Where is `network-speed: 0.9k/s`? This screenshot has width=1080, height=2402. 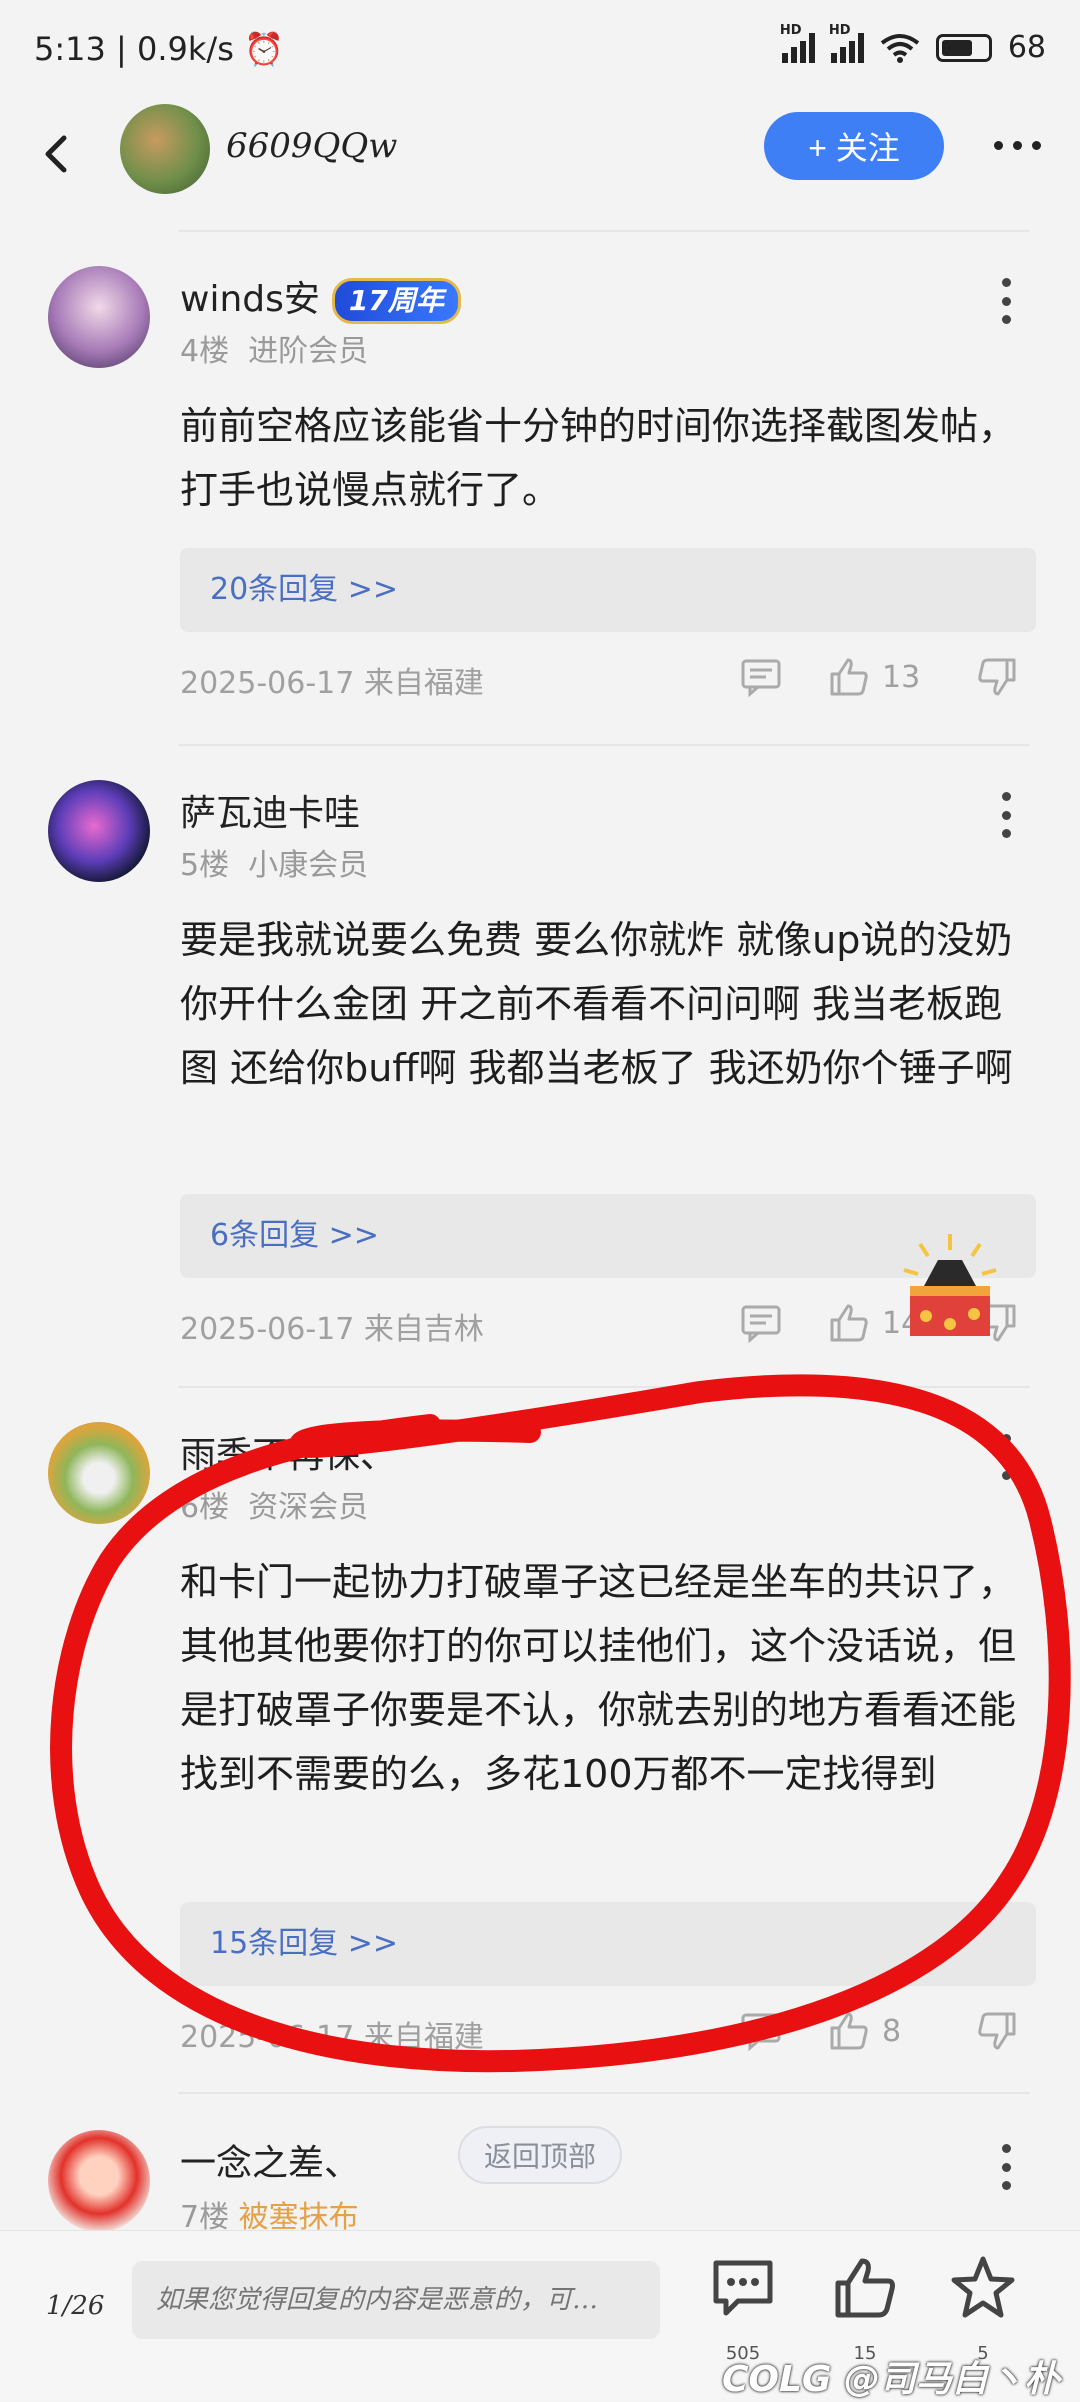
network-speed: 0.9k/s is located at coordinates (185, 49).